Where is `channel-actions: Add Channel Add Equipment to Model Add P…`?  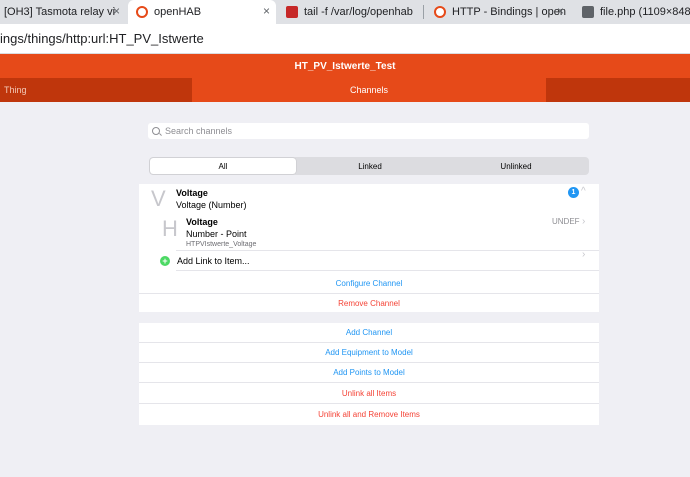
channel-actions: Add Channel Add Equipment to Model Add P… is located at coordinates (369, 374).